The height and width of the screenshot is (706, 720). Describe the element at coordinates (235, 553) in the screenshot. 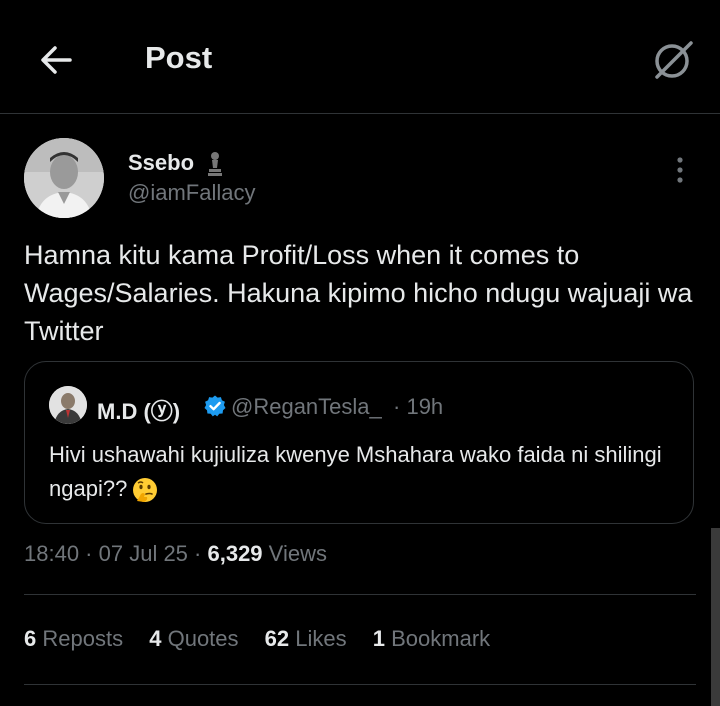

I see `views-count: 6,329` at that location.